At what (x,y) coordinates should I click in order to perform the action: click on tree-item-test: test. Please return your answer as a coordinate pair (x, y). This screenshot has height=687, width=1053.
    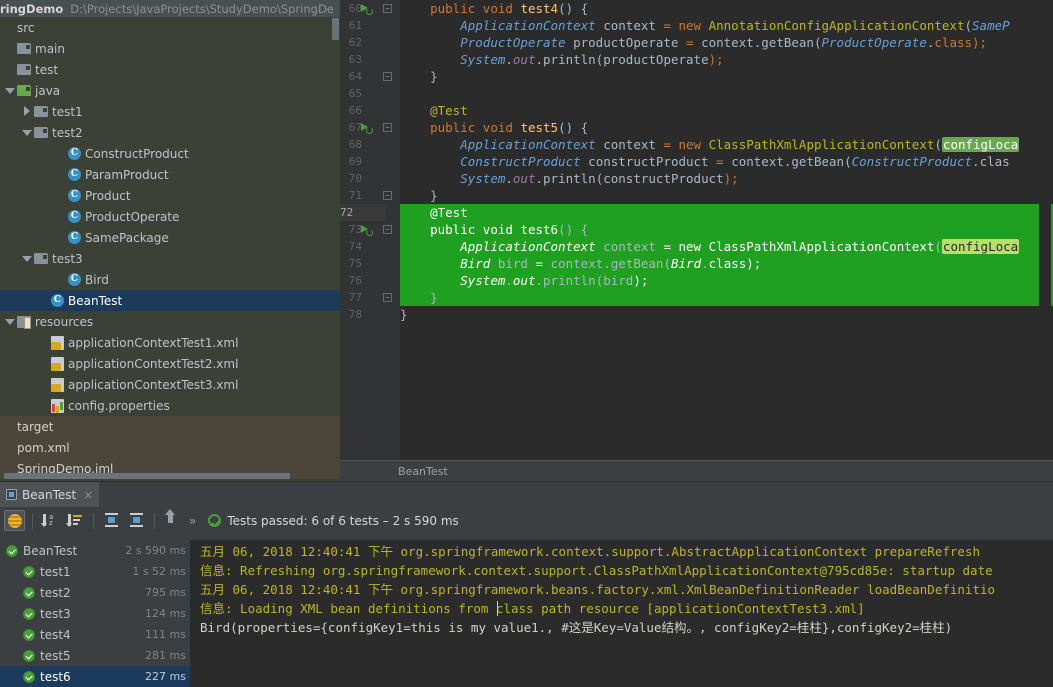
    Looking at the image, I should click on (170, 69).